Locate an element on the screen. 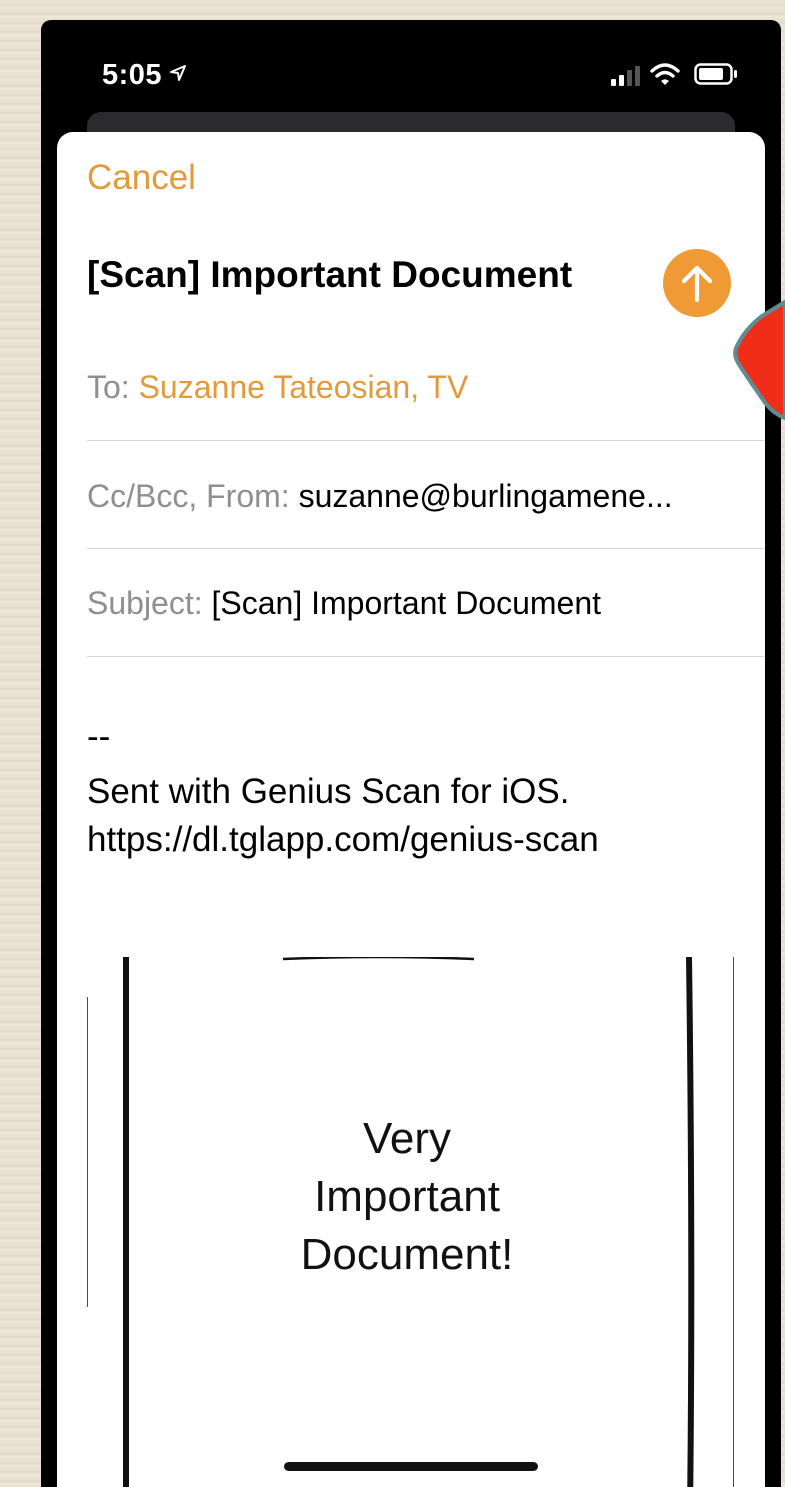  subject-field: Subject: [Scan] Important Document is located at coordinates (426, 603).